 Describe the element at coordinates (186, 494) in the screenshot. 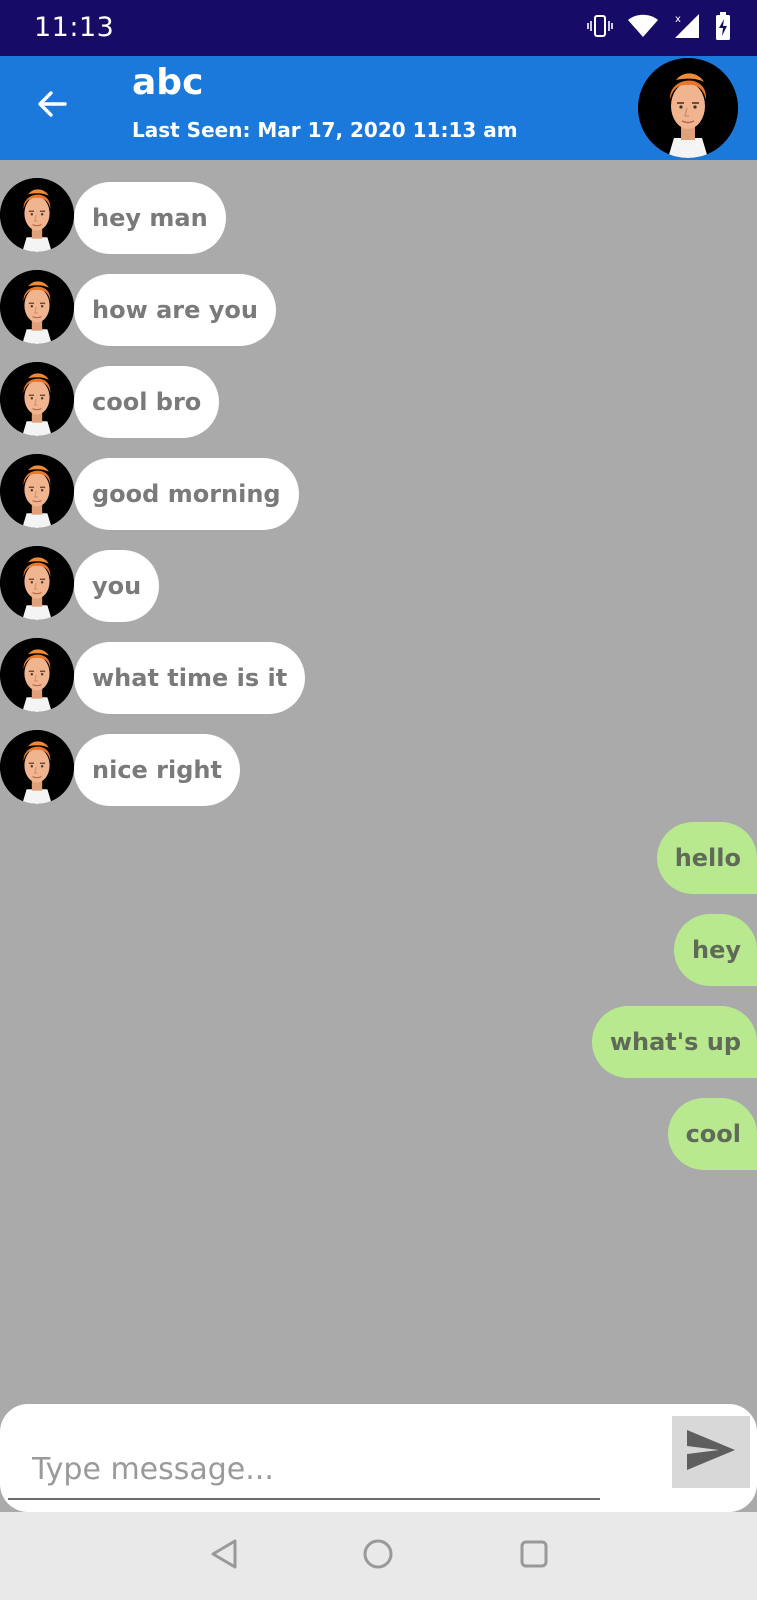

I see `incoming-message-bubble: good morning` at that location.